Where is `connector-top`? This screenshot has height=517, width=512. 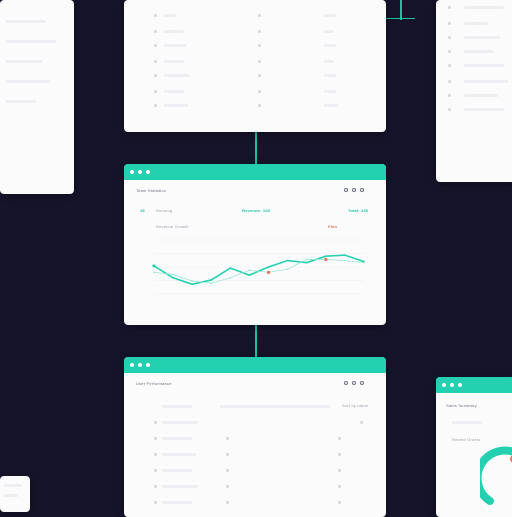
connector-top is located at coordinates (256, 148).